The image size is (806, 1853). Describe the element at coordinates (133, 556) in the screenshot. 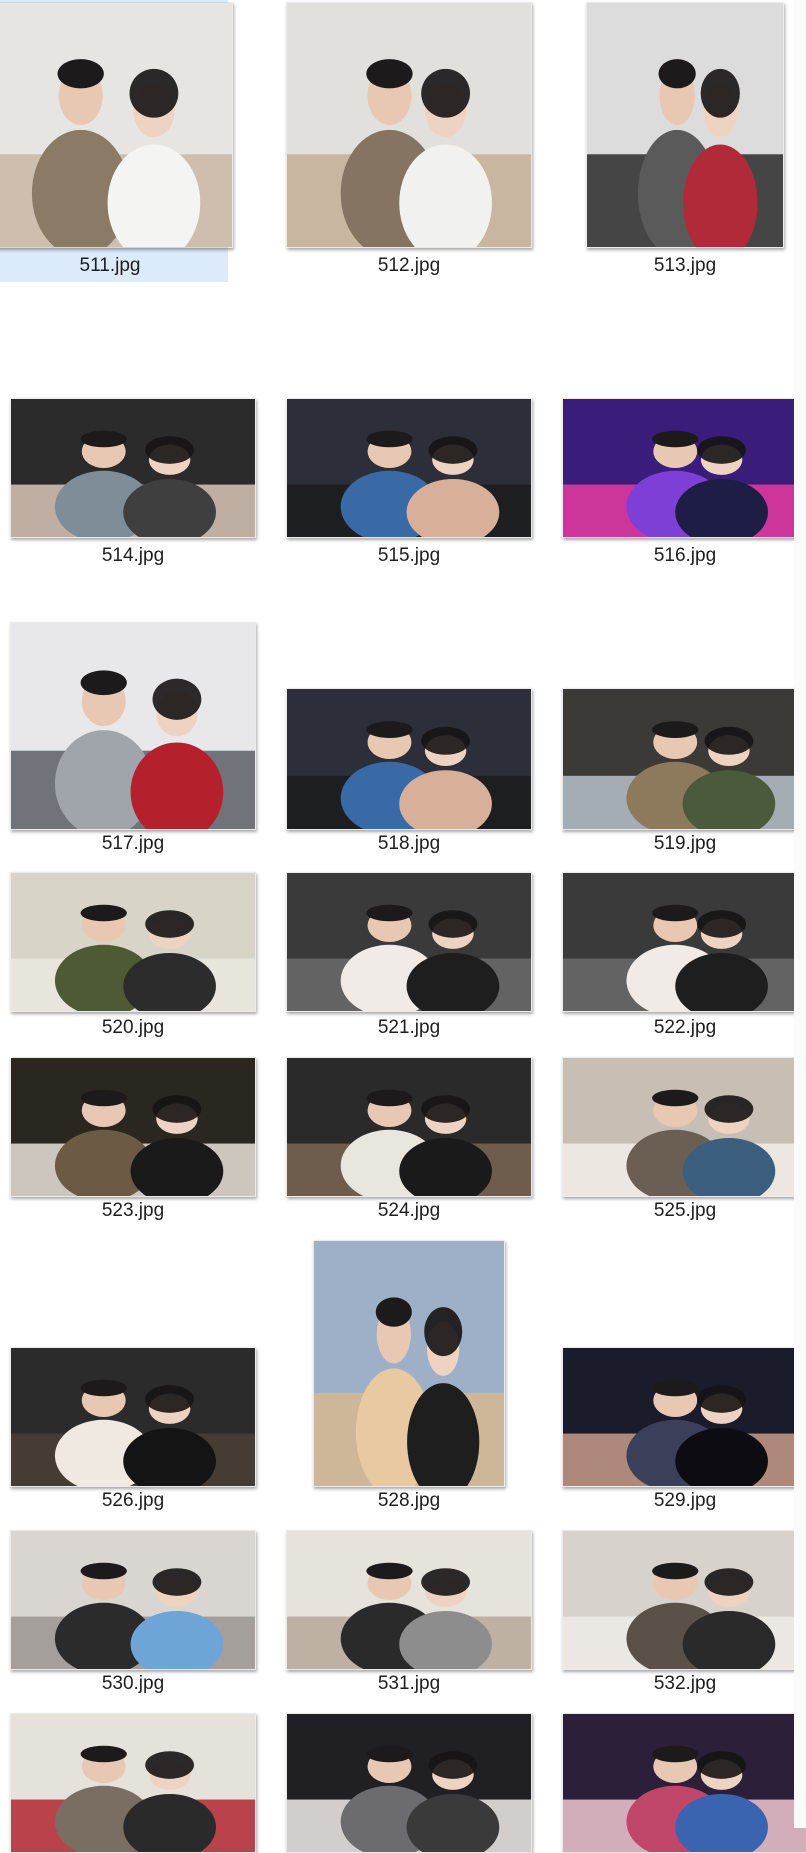

I see `file-name-label: 514.jpg` at that location.